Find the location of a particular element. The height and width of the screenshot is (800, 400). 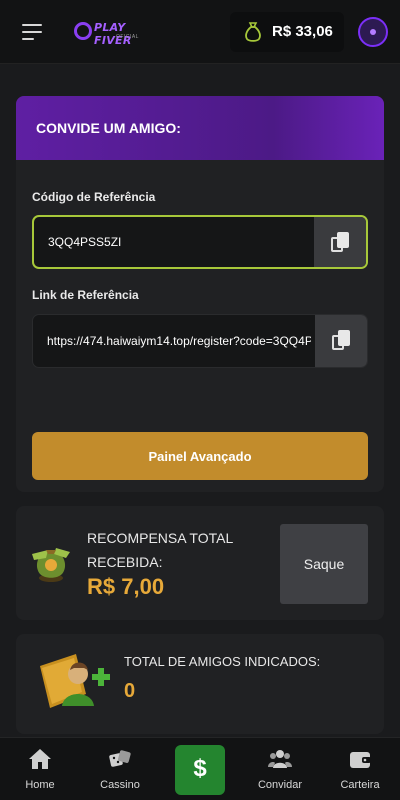

friends-count: 0 is located at coordinates (130, 691).